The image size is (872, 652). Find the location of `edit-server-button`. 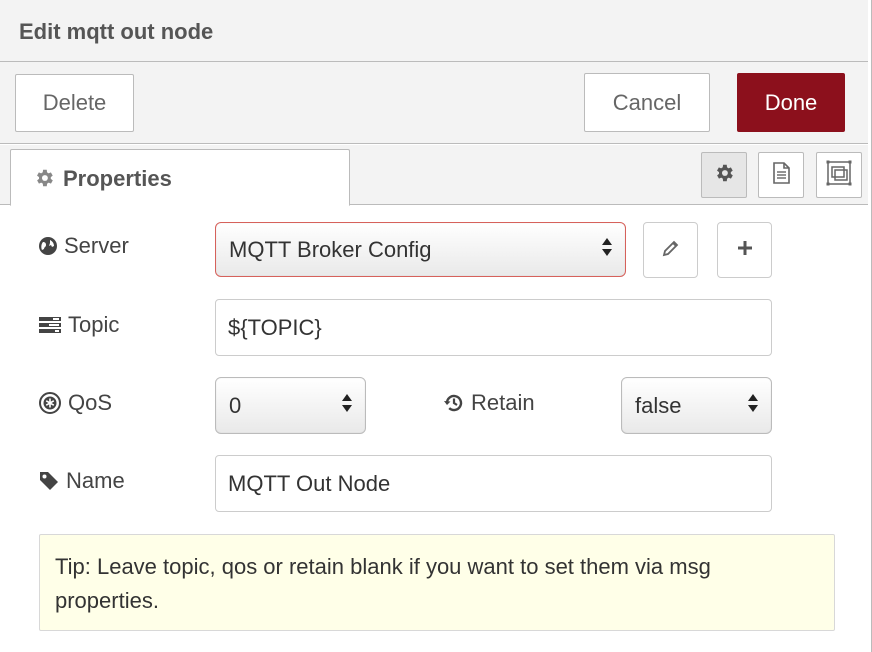

edit-server-button is located at coordinates (670, 250).